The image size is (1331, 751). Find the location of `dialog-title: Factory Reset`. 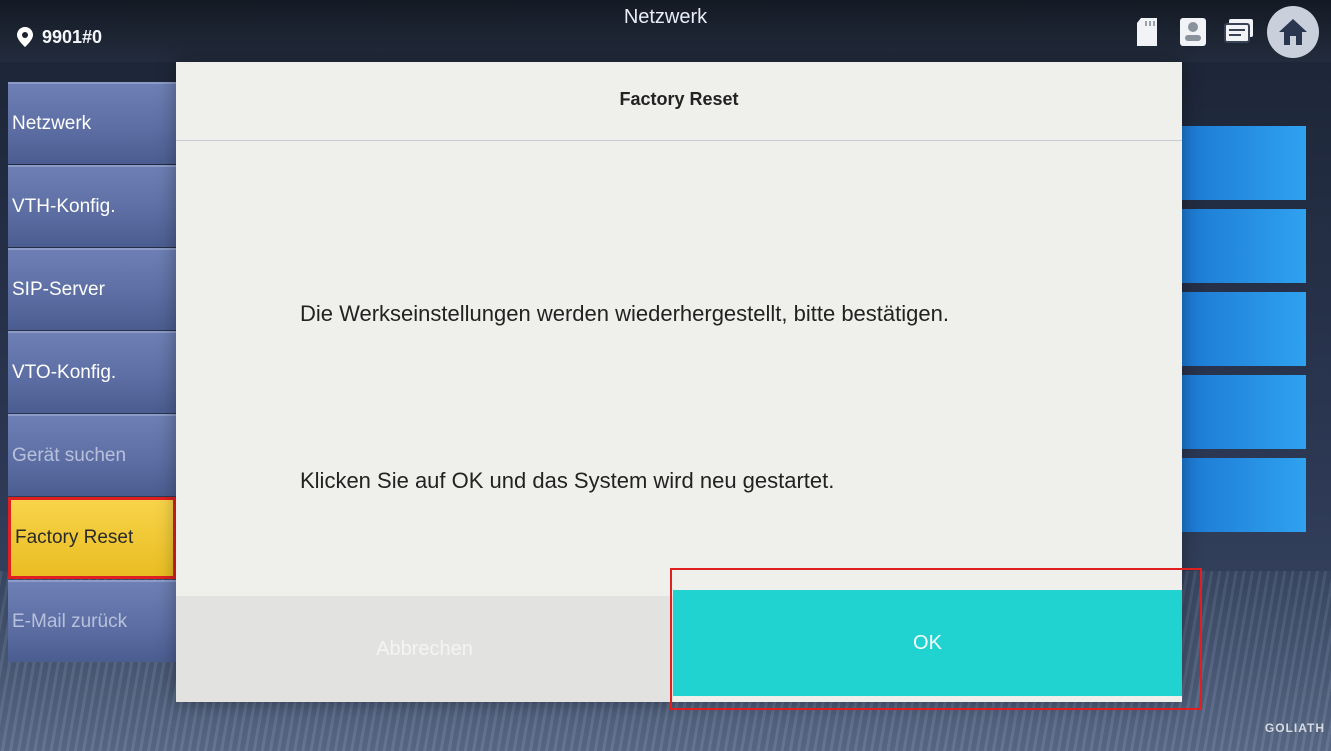

dialog-title: Factory Reset is located at coordinates (679, 101).